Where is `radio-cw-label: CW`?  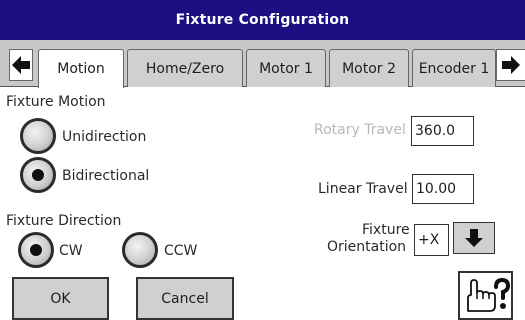 radio-cw-label: CW is located at coordinates (71, 251).